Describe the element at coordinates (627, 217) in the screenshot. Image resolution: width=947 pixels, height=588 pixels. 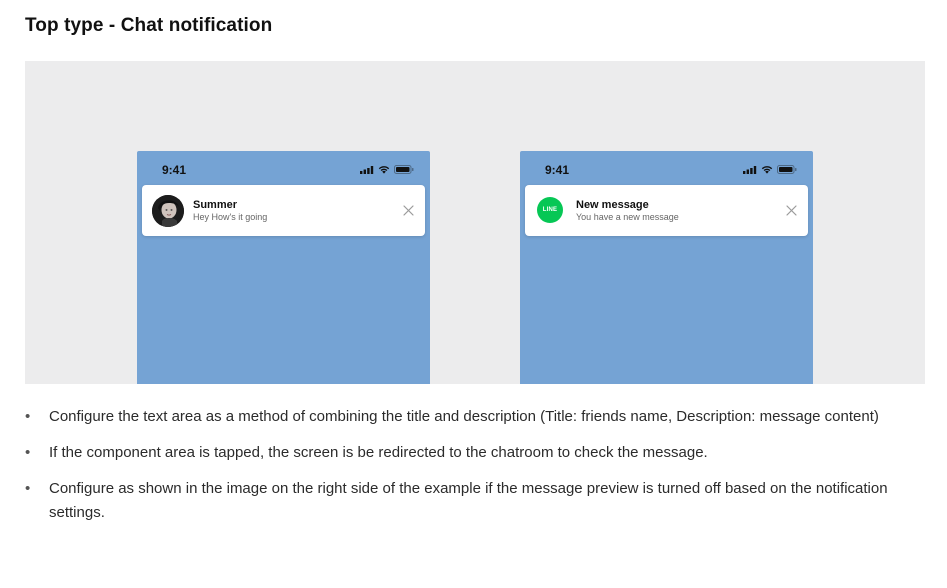
I see `notification-description: You have a new message` at that location.